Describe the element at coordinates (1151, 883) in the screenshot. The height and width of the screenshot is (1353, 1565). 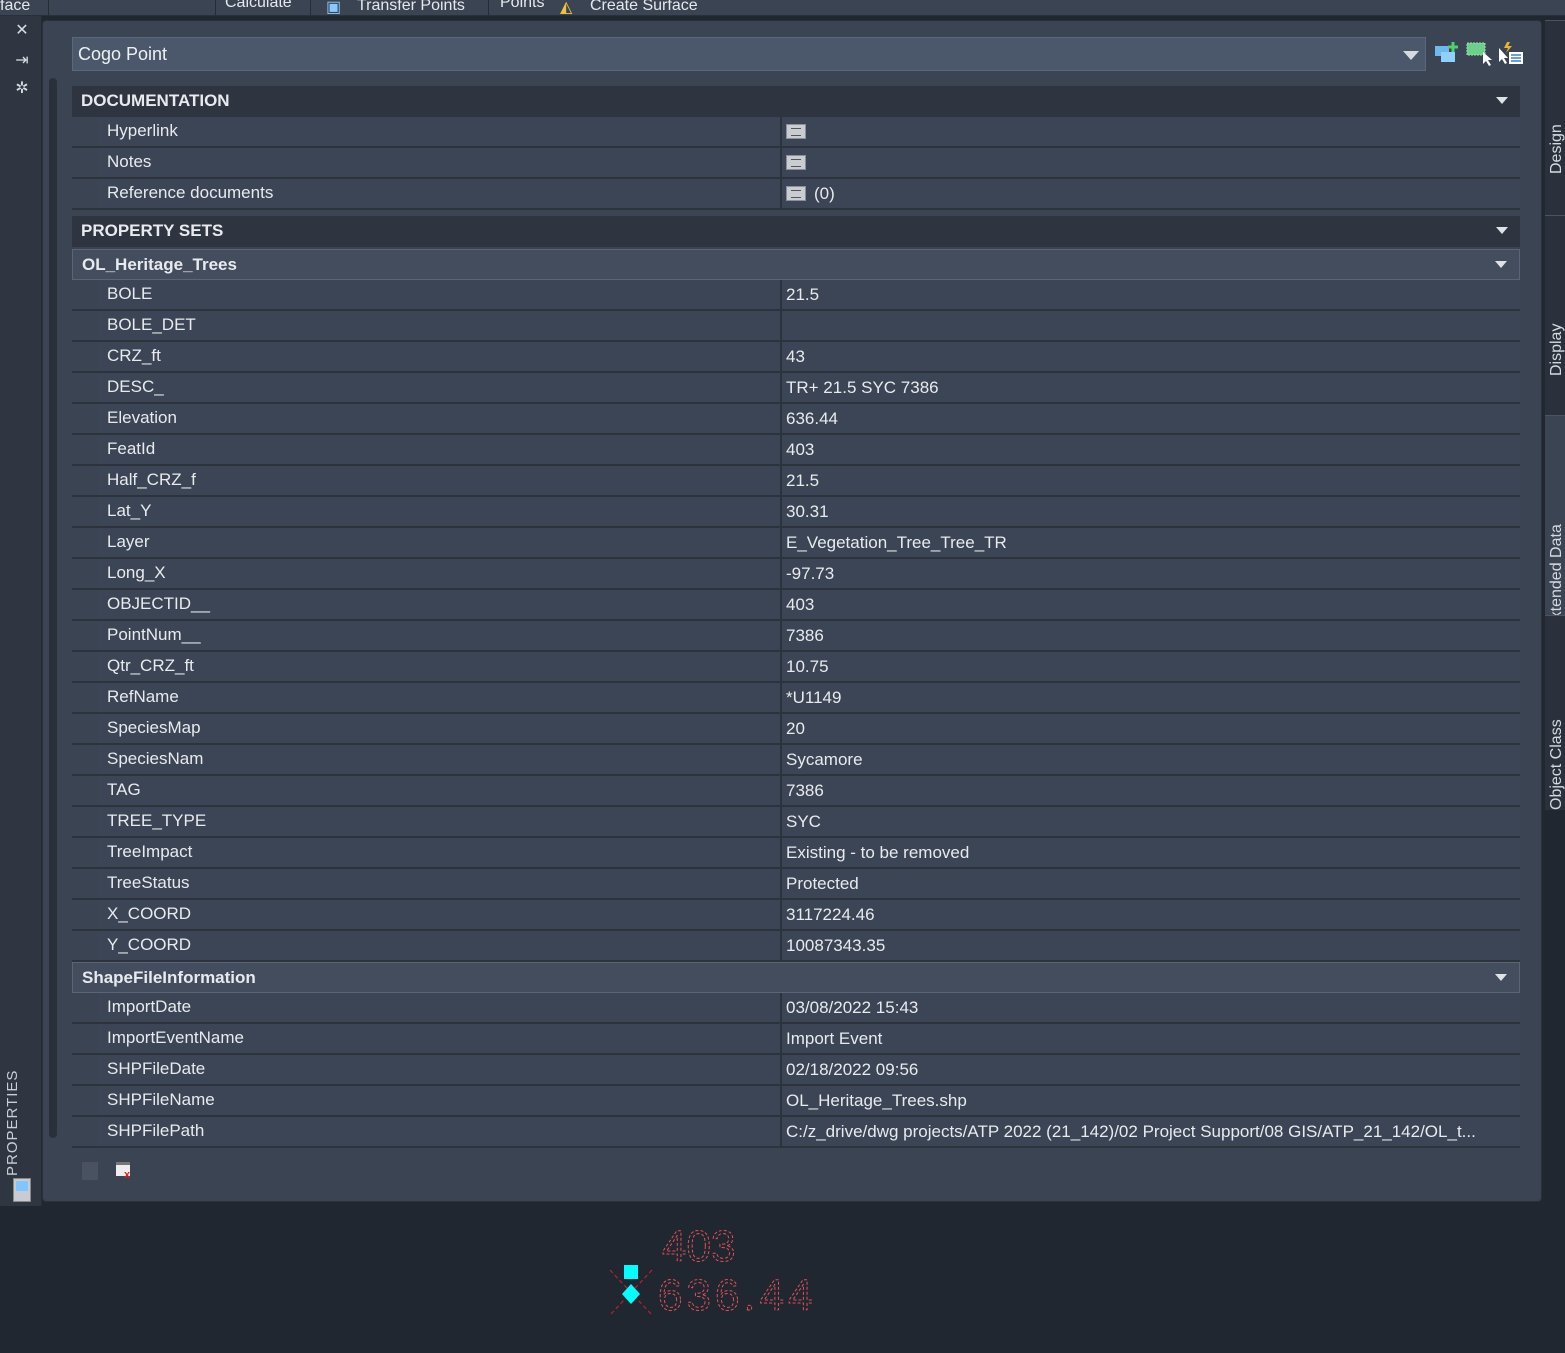
I see `property-value: Protected` at that location.